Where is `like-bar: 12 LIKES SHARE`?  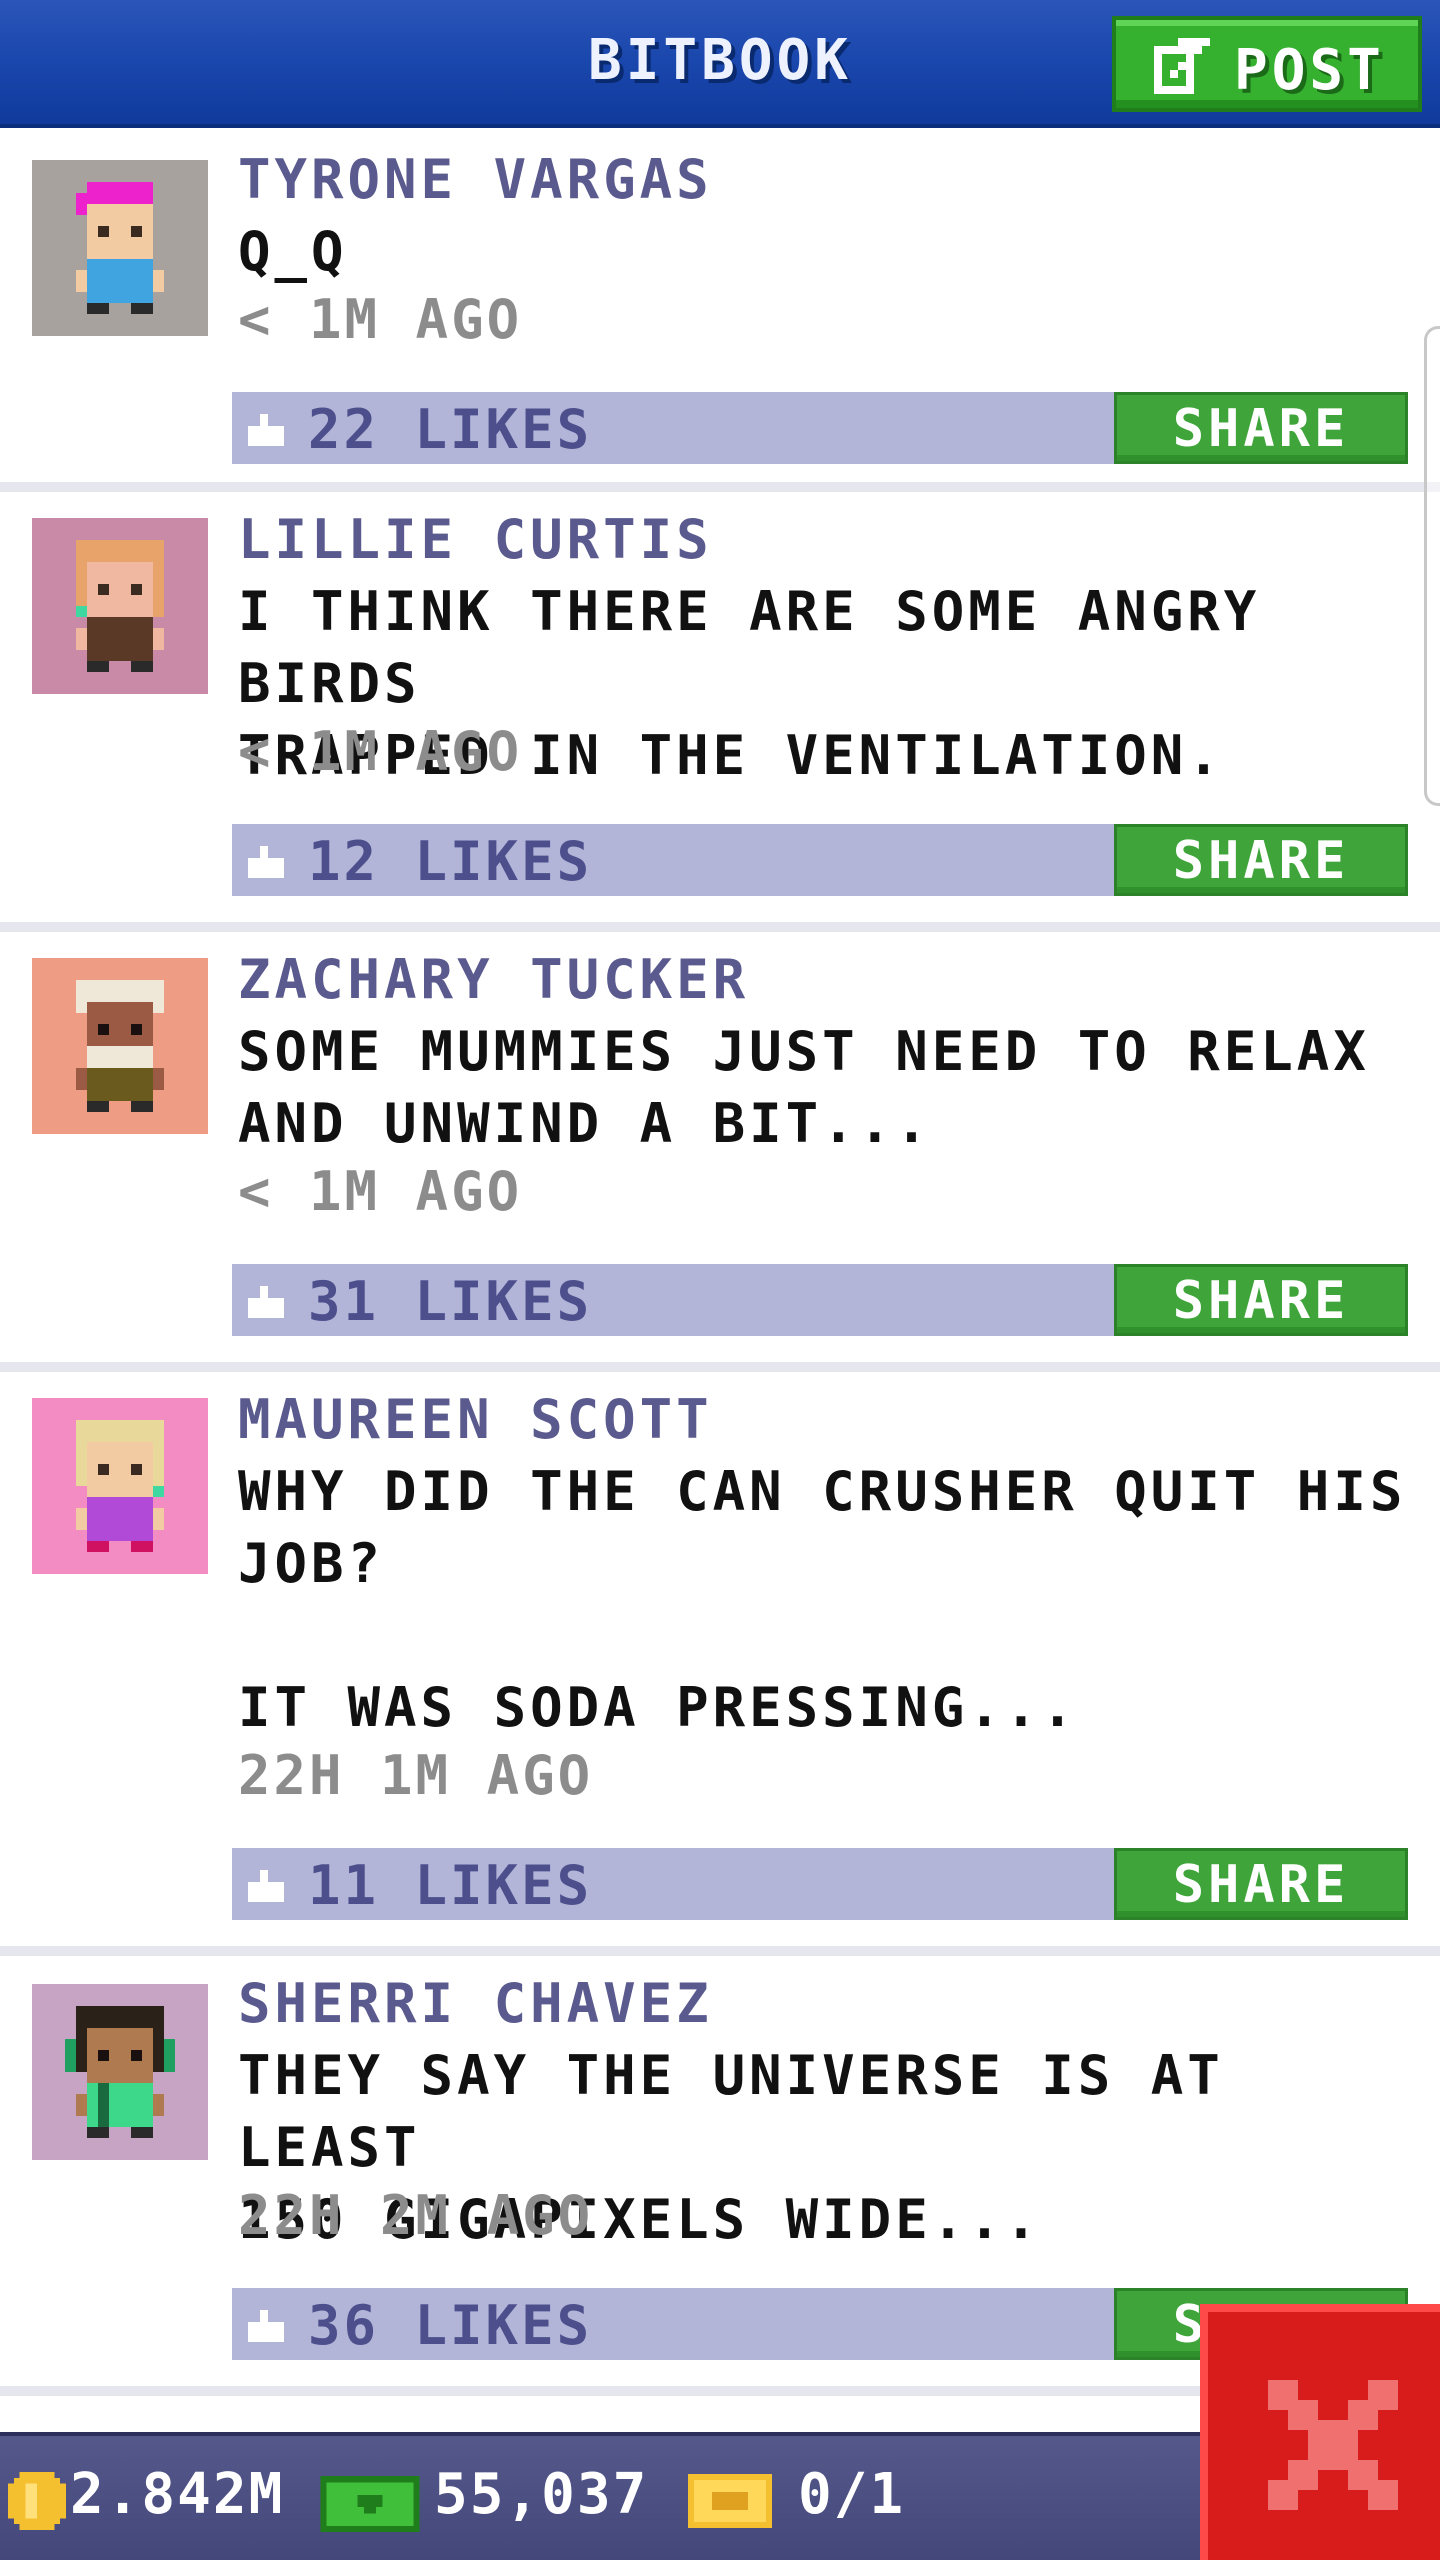
like-bar: 12 LIKES SHARE is located at coordinates (820, 860).